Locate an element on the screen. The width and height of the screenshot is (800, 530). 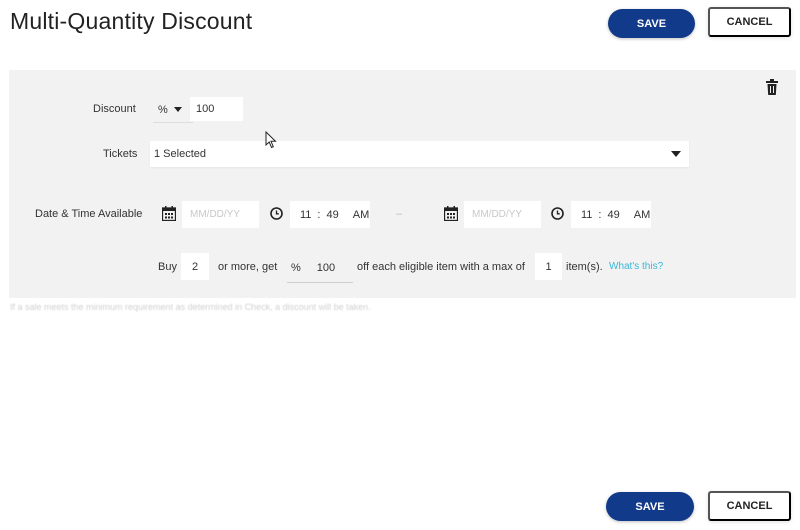
end-minute: 49 is located at coordinates (613, 215).